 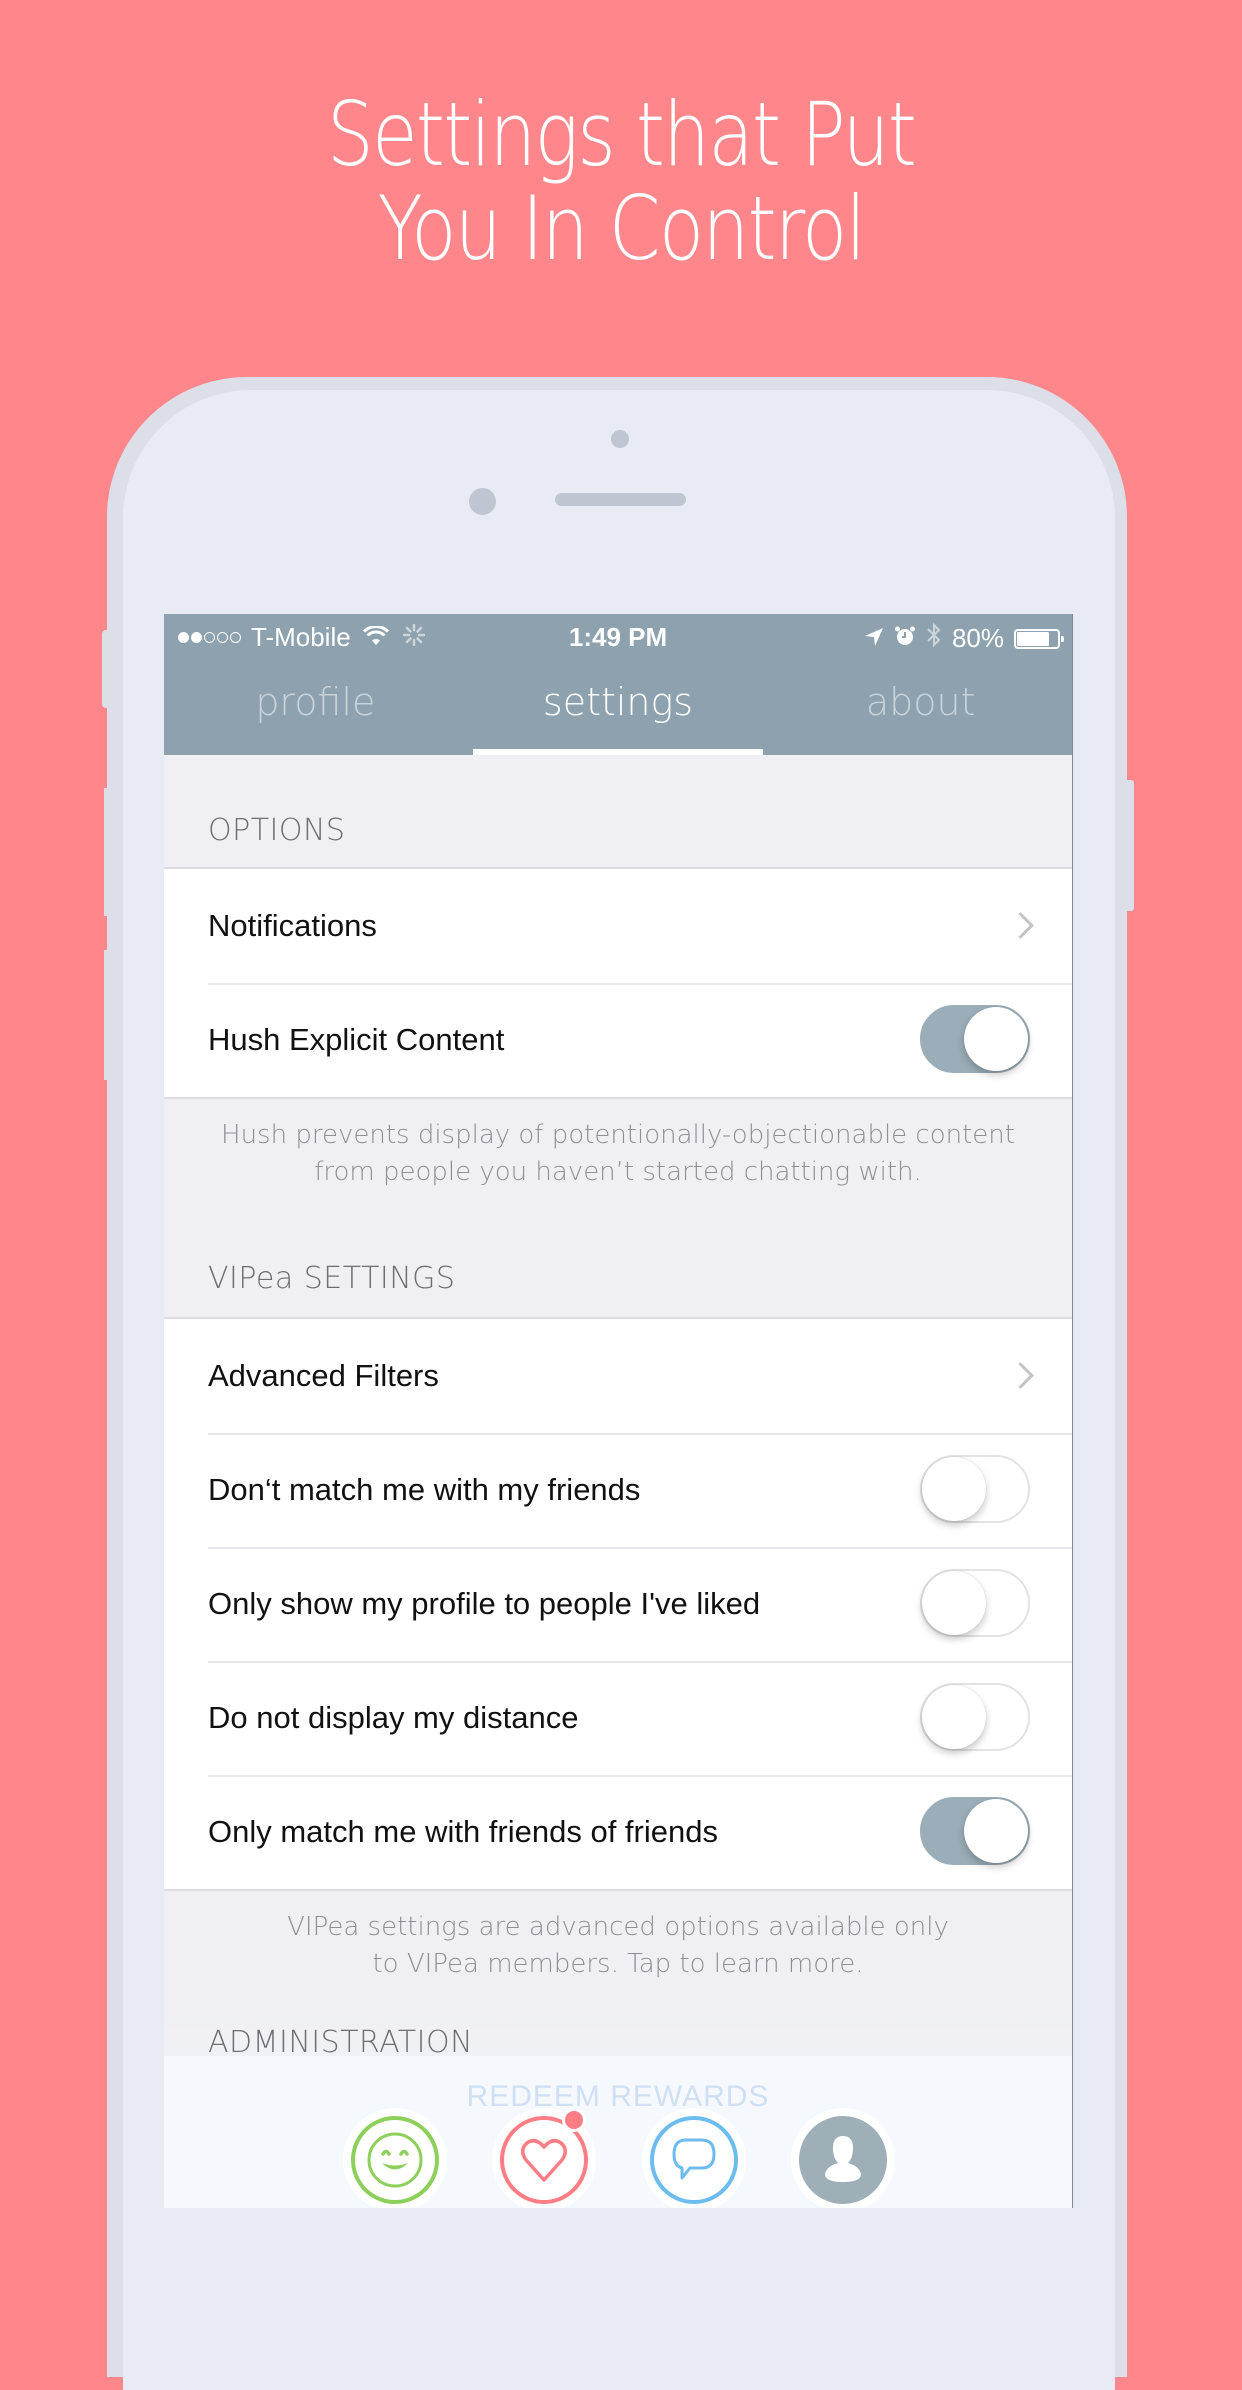 I want to click on notifications-row: Notifications, so click(x=618, y=926).